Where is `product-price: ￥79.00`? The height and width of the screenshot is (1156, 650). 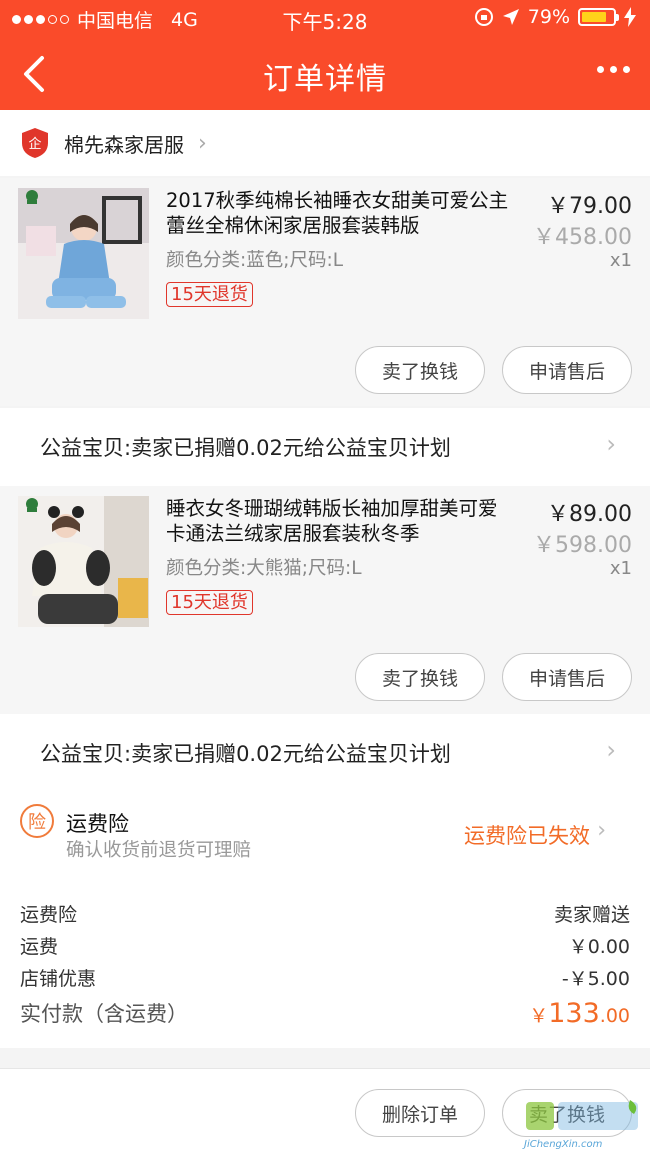
product-price: ￥79.00 is located at coordinates (589, 206).